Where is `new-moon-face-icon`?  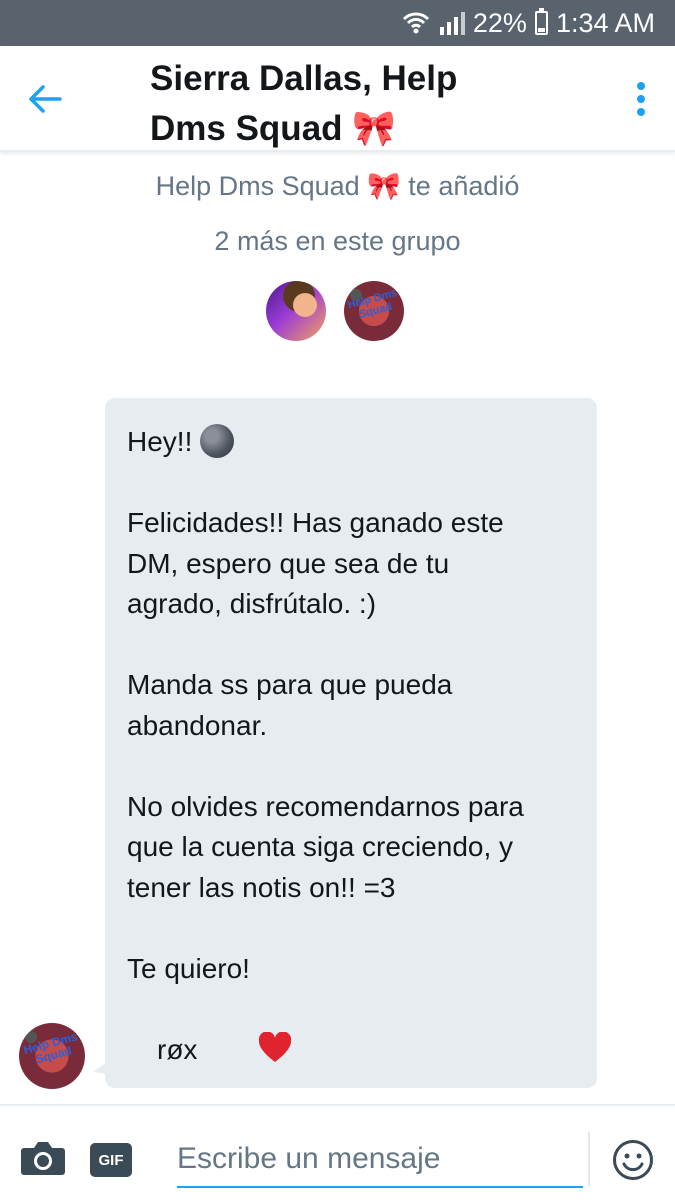 new-moon-face-icon is located at coordinates (217, 440).